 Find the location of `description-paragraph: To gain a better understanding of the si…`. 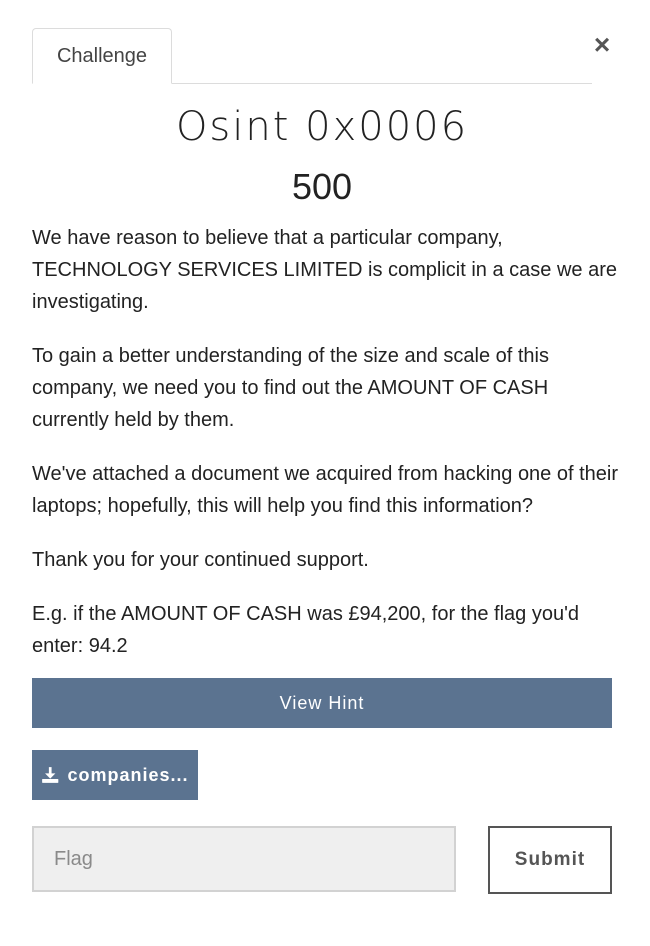

description-paragraph: To gain a better understanding of the si… is located at coordinates (291, 388).